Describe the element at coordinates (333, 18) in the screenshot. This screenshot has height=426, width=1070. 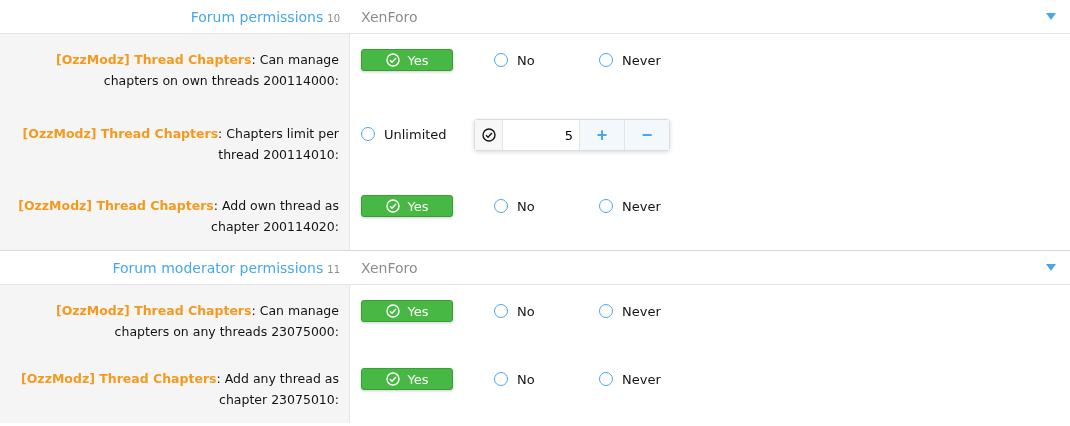
I see `permission-count: 10` at that location.